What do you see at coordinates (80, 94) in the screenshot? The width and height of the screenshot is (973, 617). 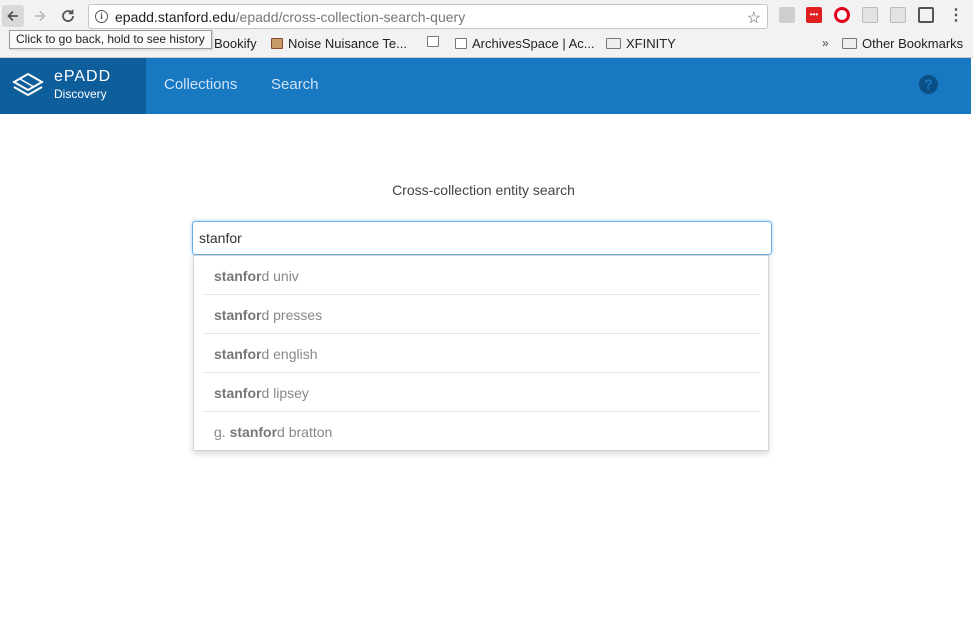 I see `brand-subtitle: Discovery` at bounding box center [80, 94].